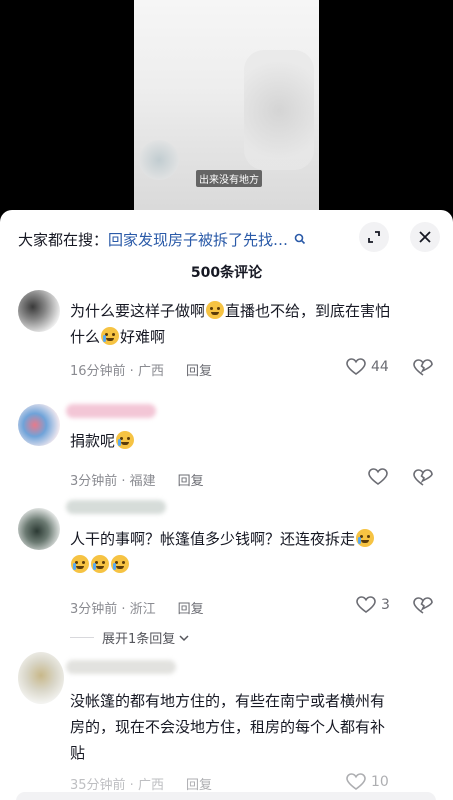 The height and width of the screenshot is (800, 453). What do you see at coordinates (250, 552) in the screenshot?
I see `comment-text: 人干的事啊？帐篷值多少钱啊？还连夜拆走` at bounding box center [250, 552].